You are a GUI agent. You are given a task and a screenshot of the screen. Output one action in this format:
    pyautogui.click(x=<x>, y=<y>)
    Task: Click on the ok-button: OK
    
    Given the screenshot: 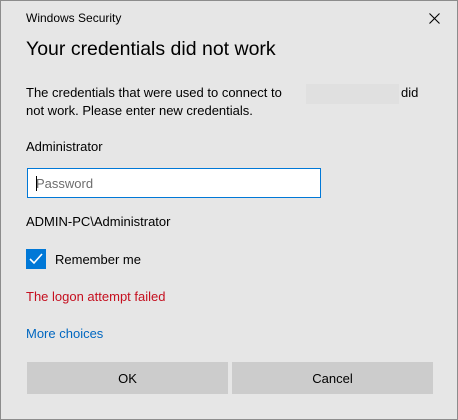 What is the action you would take?
    pyautogui.click(x=127, y=378)
    